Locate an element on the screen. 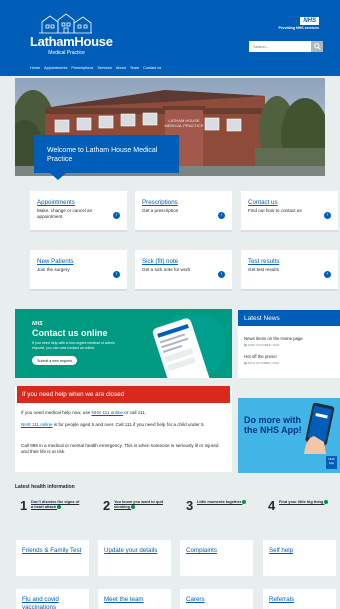  quick-link-friends-family: Friends & Family Test is located at coordinates (52, 551).